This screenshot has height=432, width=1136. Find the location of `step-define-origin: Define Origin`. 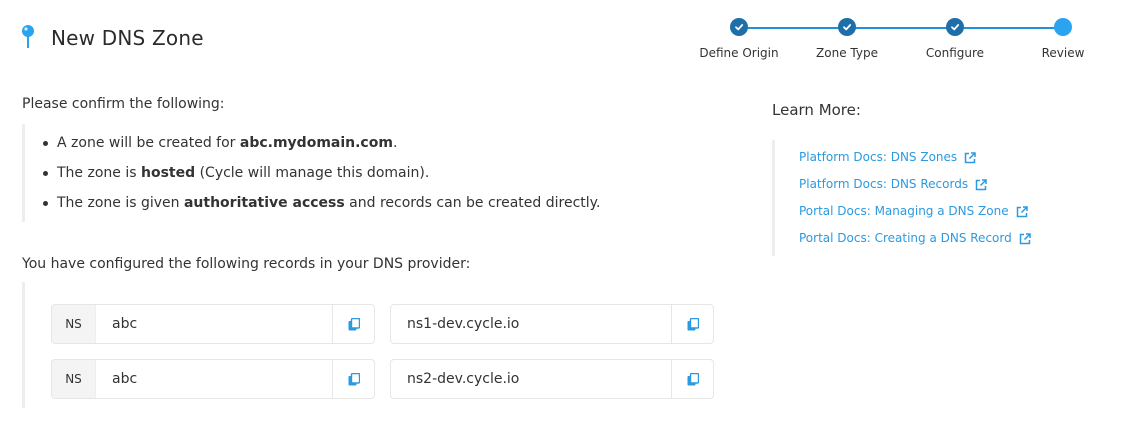

step-define-origin: Define Origin is located at coordinates (739, 39).